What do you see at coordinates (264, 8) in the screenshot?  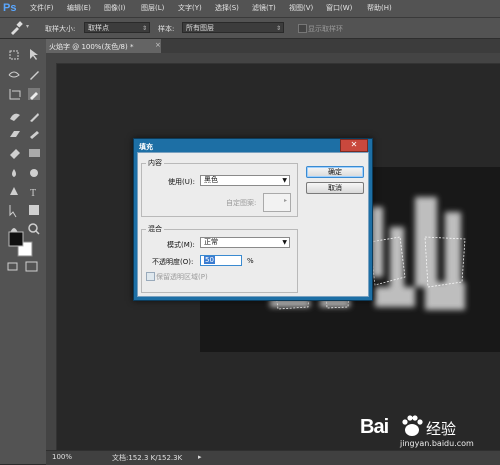 I see `menu-filter: 滤镜(T)` at bounding box center [264, 8].